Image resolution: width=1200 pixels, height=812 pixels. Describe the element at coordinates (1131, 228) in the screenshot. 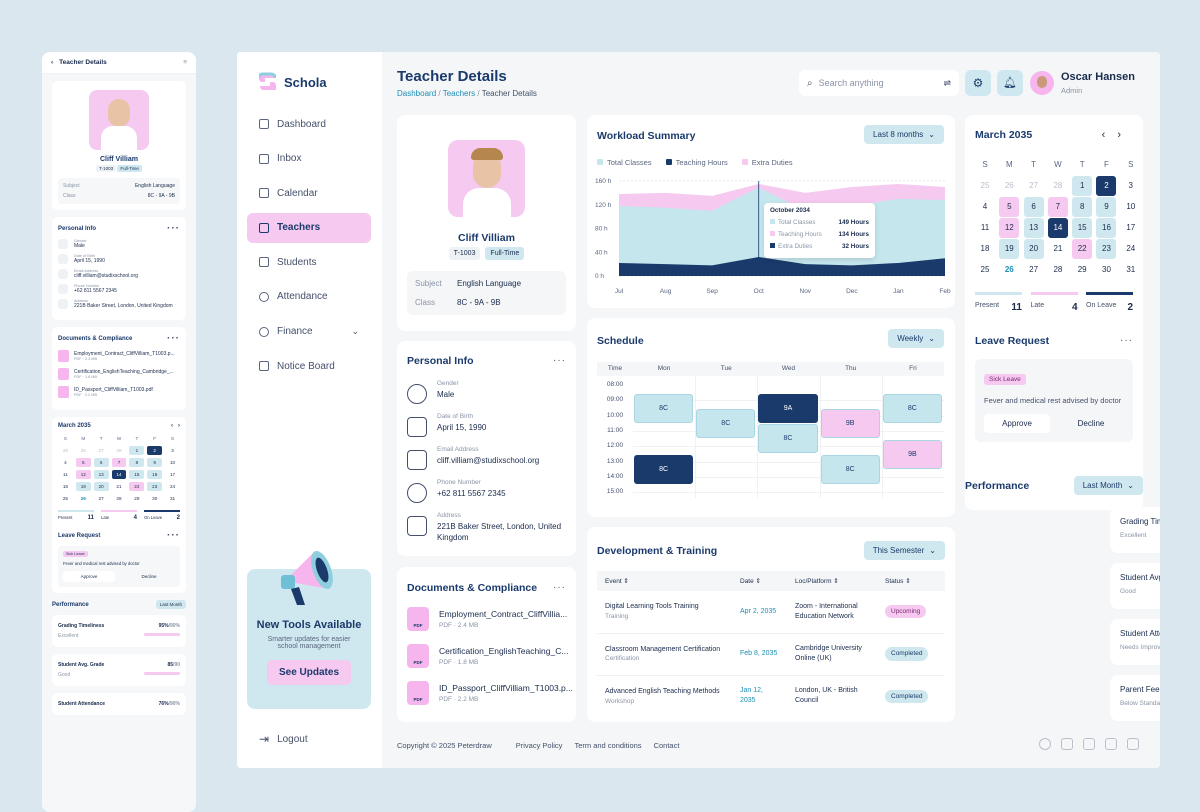

I see `calendar-day: 17` at that location.